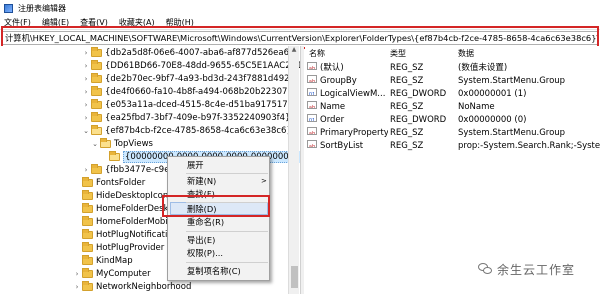  I want to click on value-name: (默认), so click(332, 68).